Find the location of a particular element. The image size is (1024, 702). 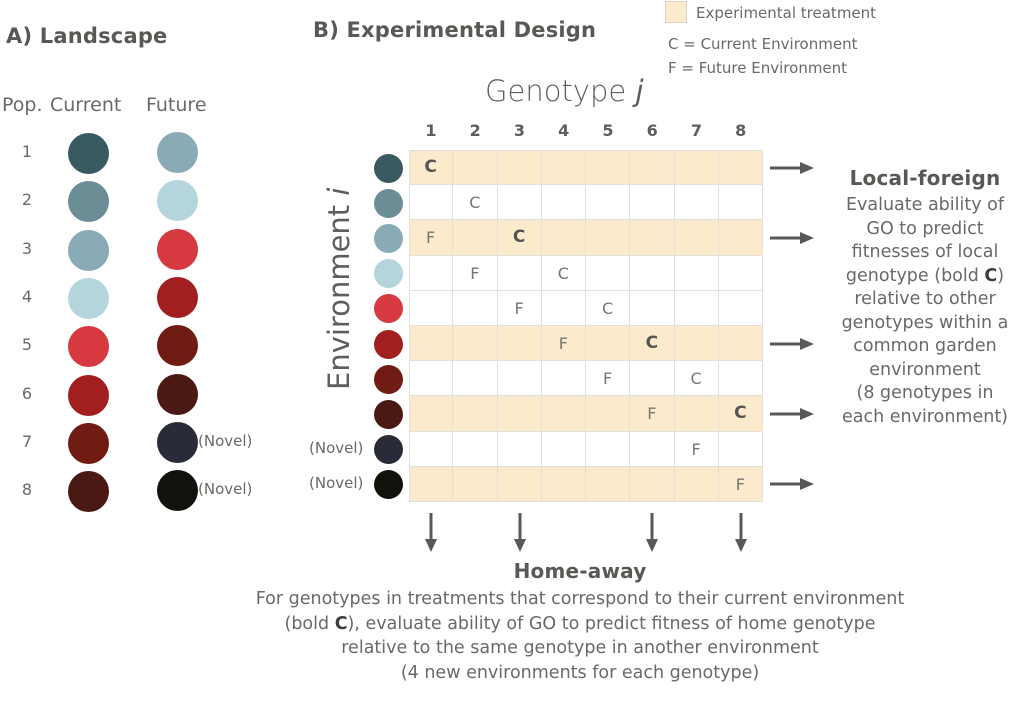

treatment-row: FC is located at coordinates (586, 344).